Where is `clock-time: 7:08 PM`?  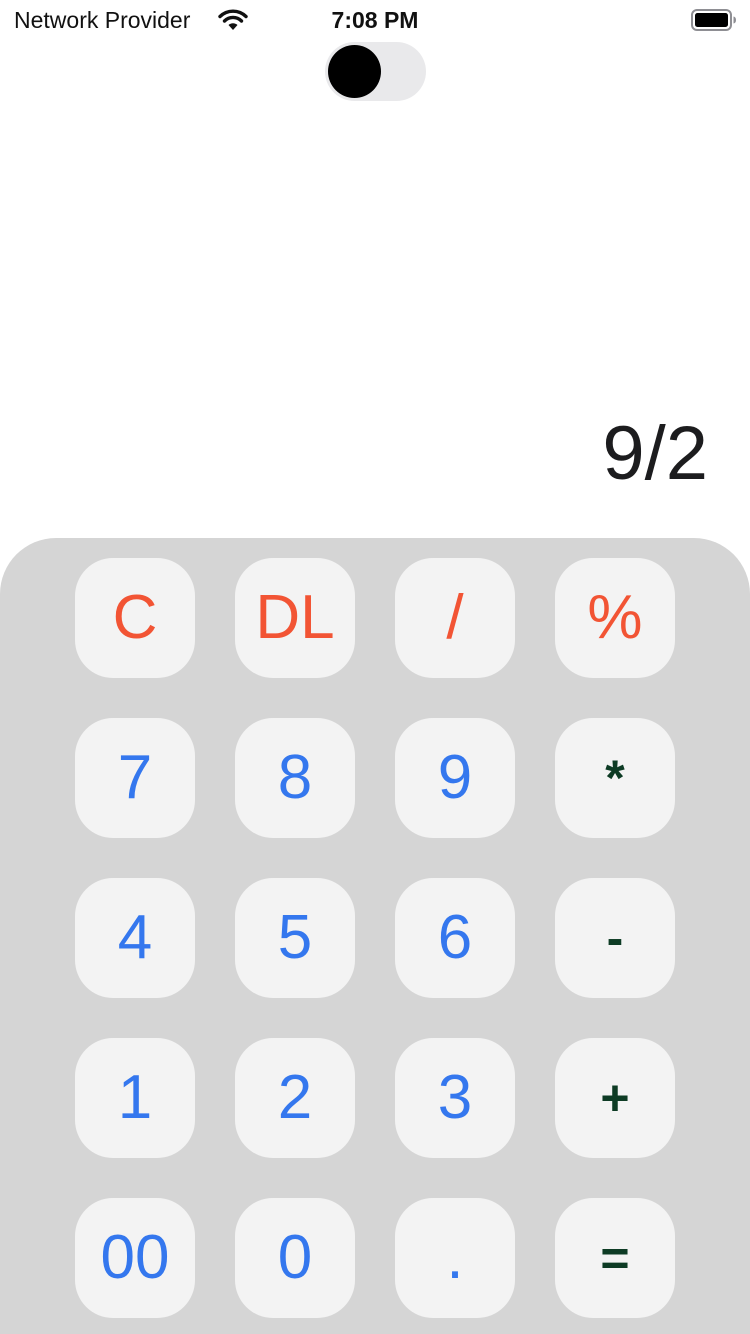
clock-time: 7:08 PM is located at coordinates (375, 20).